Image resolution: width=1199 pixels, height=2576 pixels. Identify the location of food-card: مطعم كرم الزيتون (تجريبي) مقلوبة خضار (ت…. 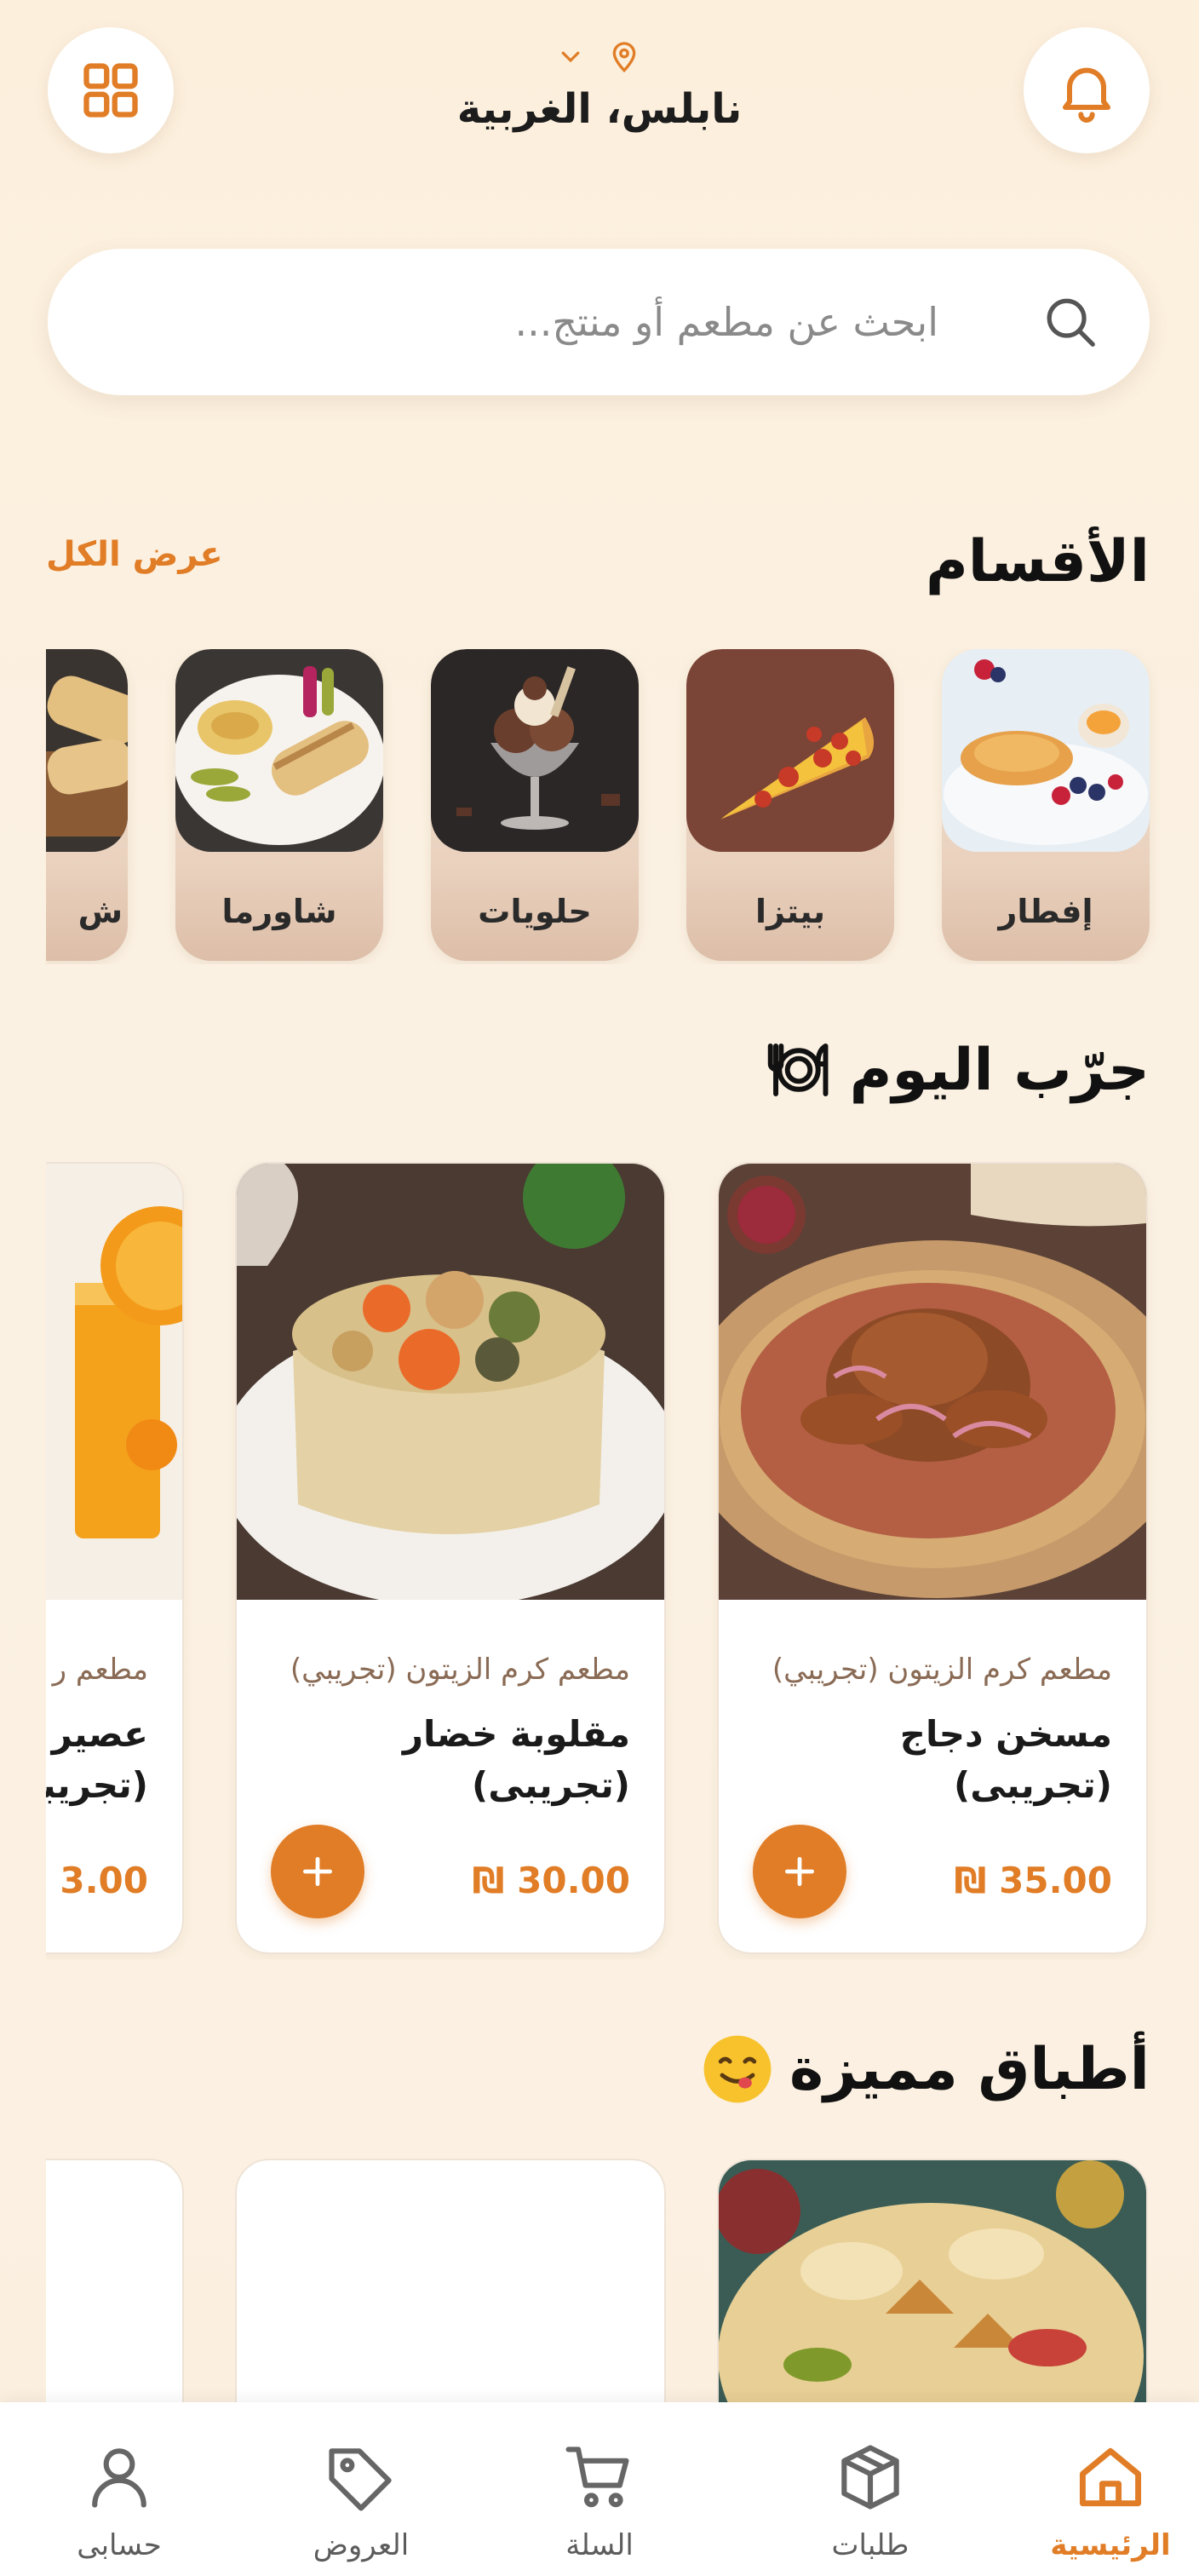
(451, 1558).